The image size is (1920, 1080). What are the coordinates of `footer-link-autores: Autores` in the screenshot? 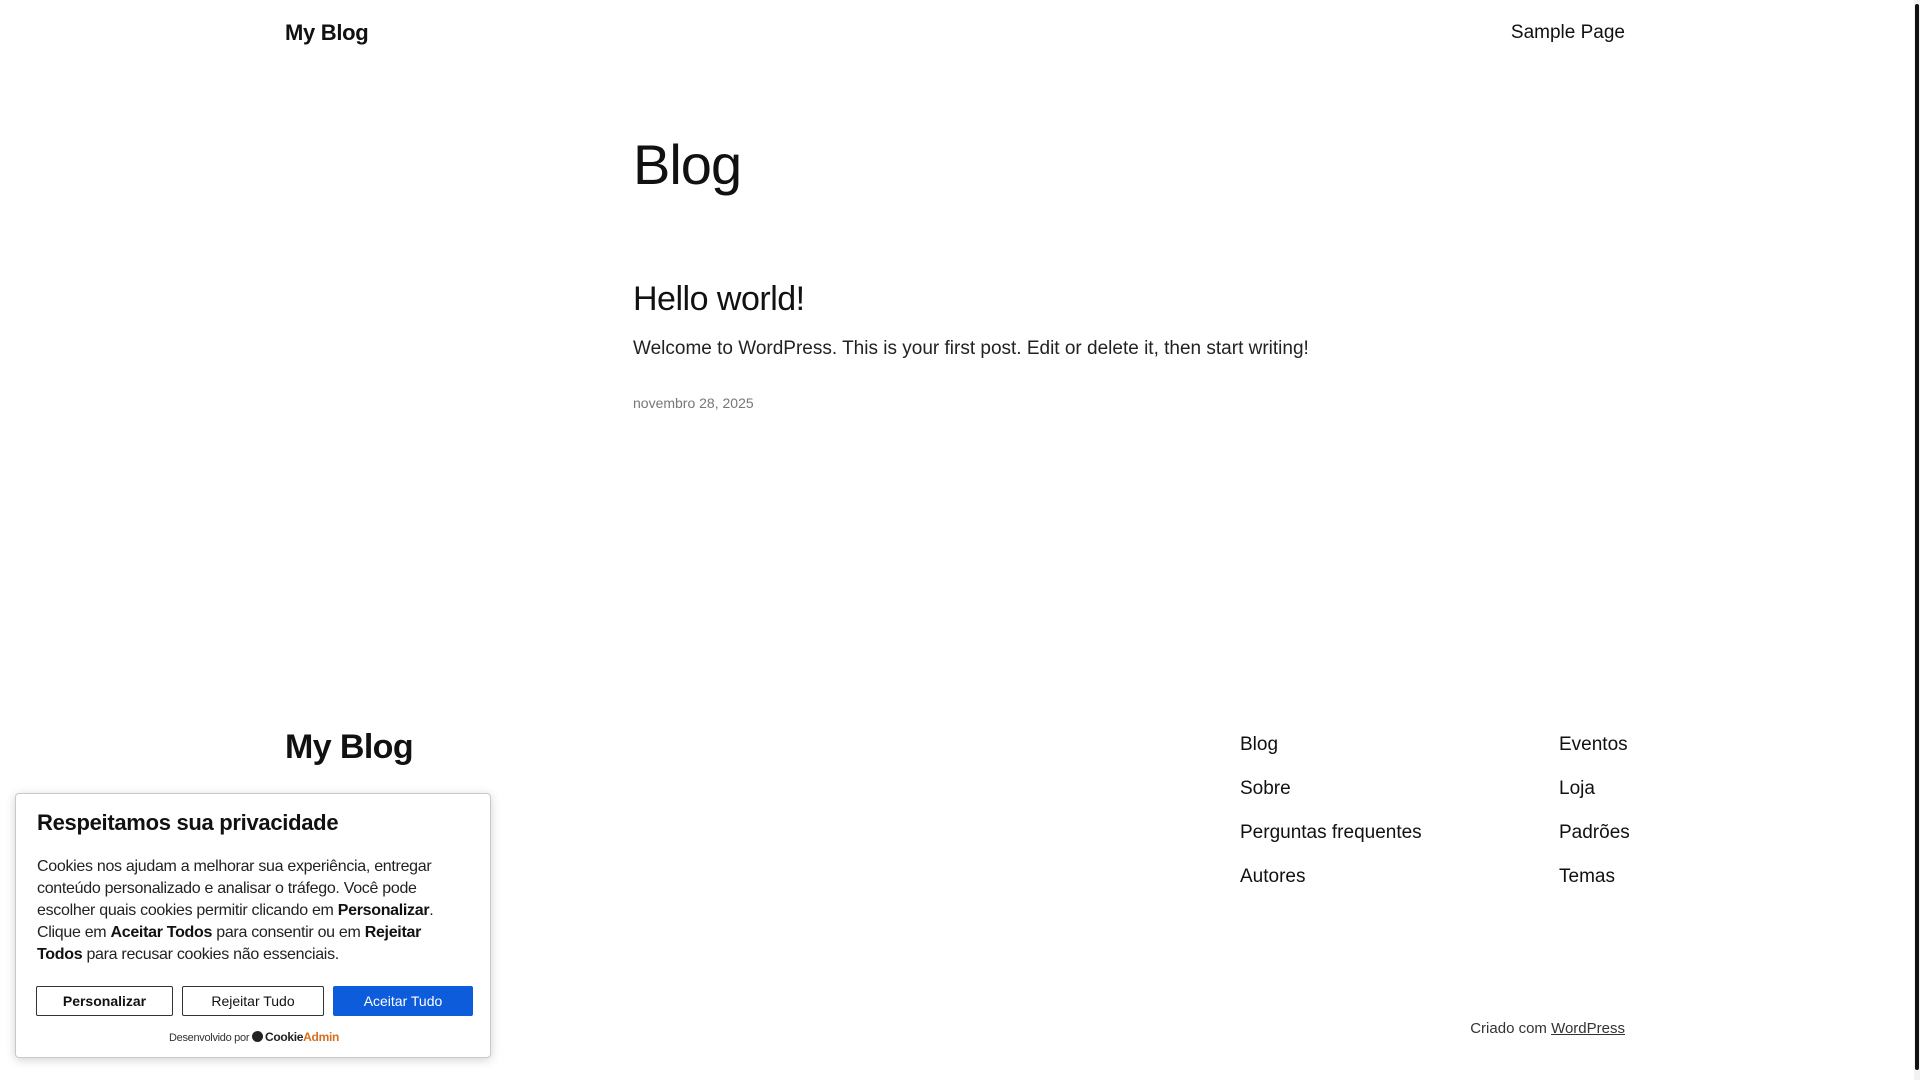 It's located at (1331, 884).